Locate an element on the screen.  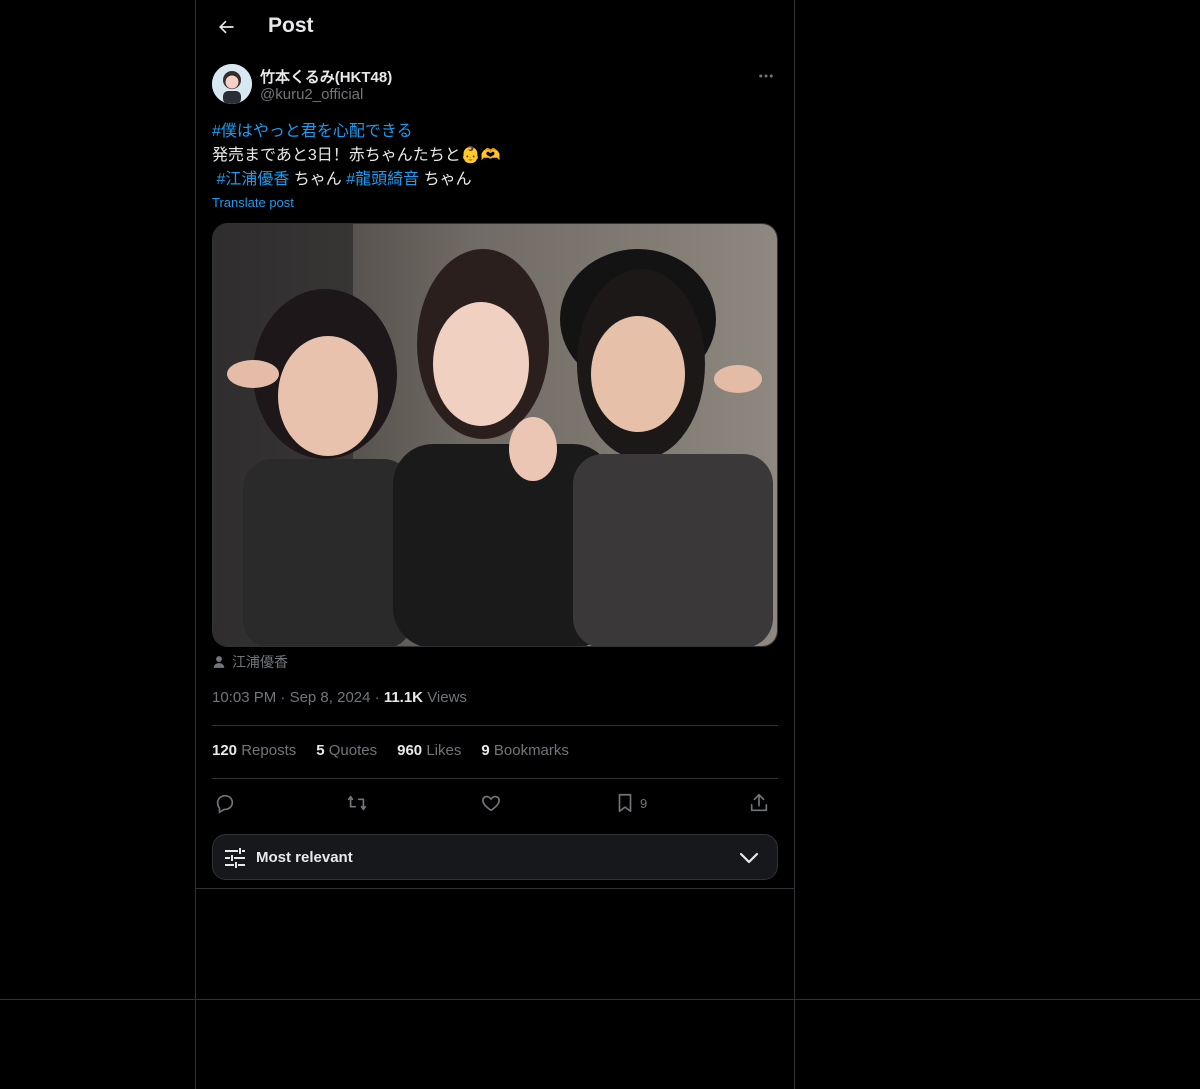
reply-sort-dropdown: Most relevant is located at coordinates (495, 857).